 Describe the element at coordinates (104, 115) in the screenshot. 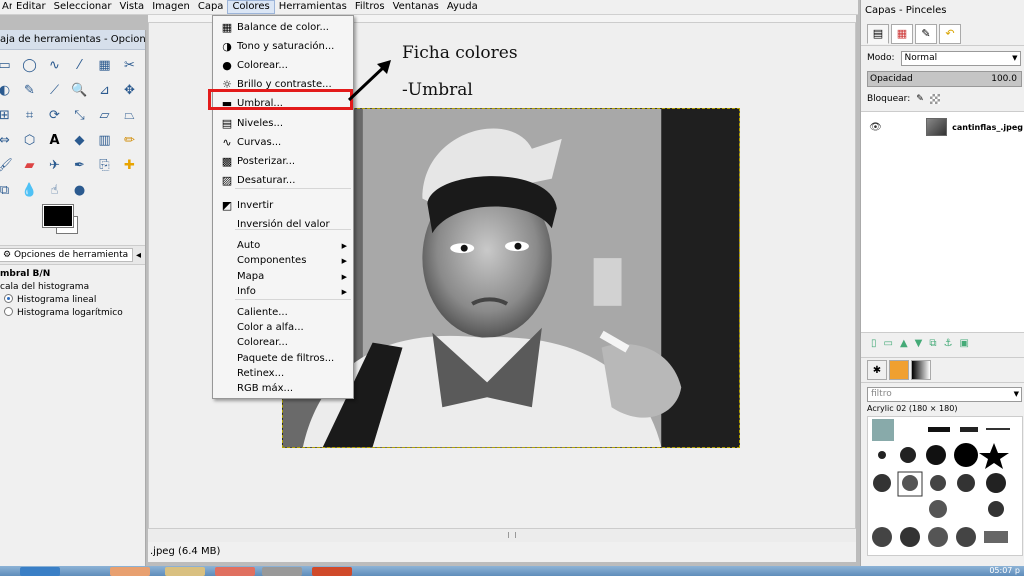

I see `shear-icon: ▱` at that location.